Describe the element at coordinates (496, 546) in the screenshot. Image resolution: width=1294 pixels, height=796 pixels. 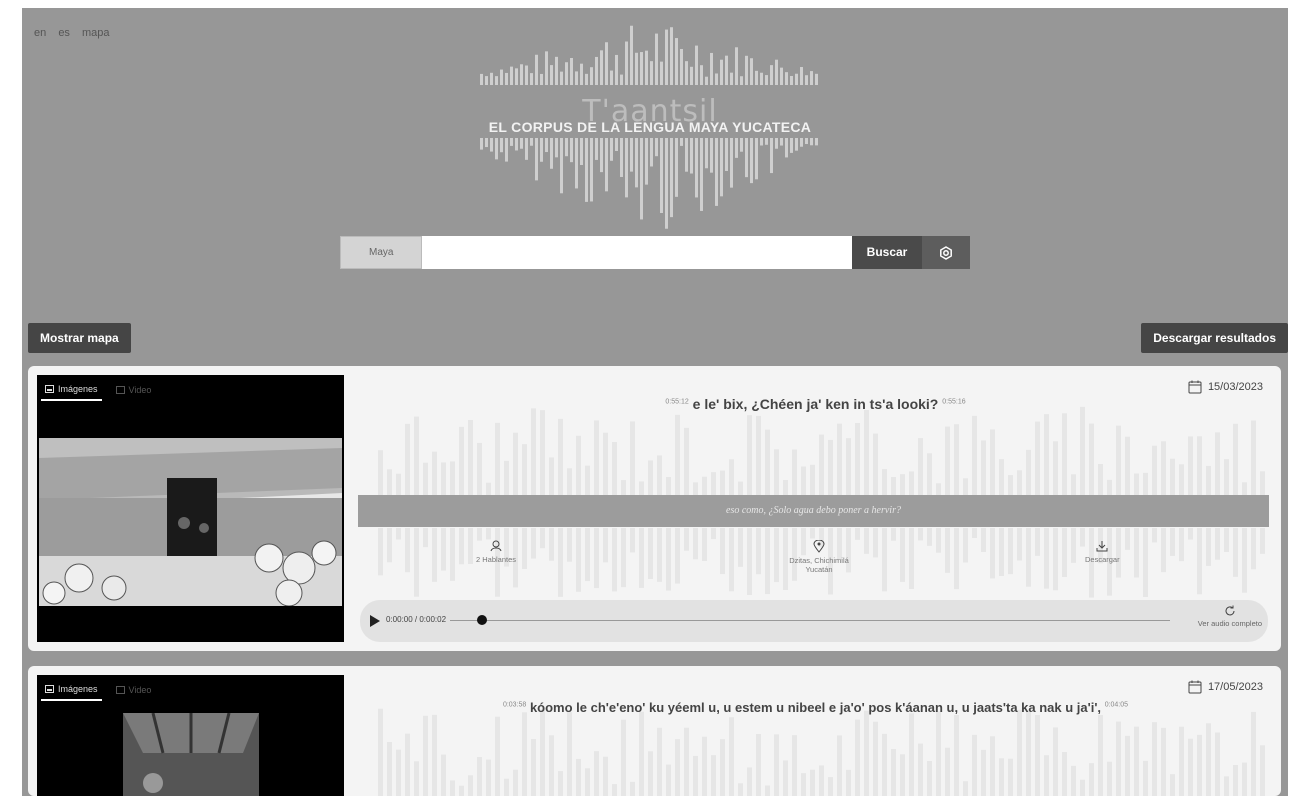
I see `speakers-icon` at that location.